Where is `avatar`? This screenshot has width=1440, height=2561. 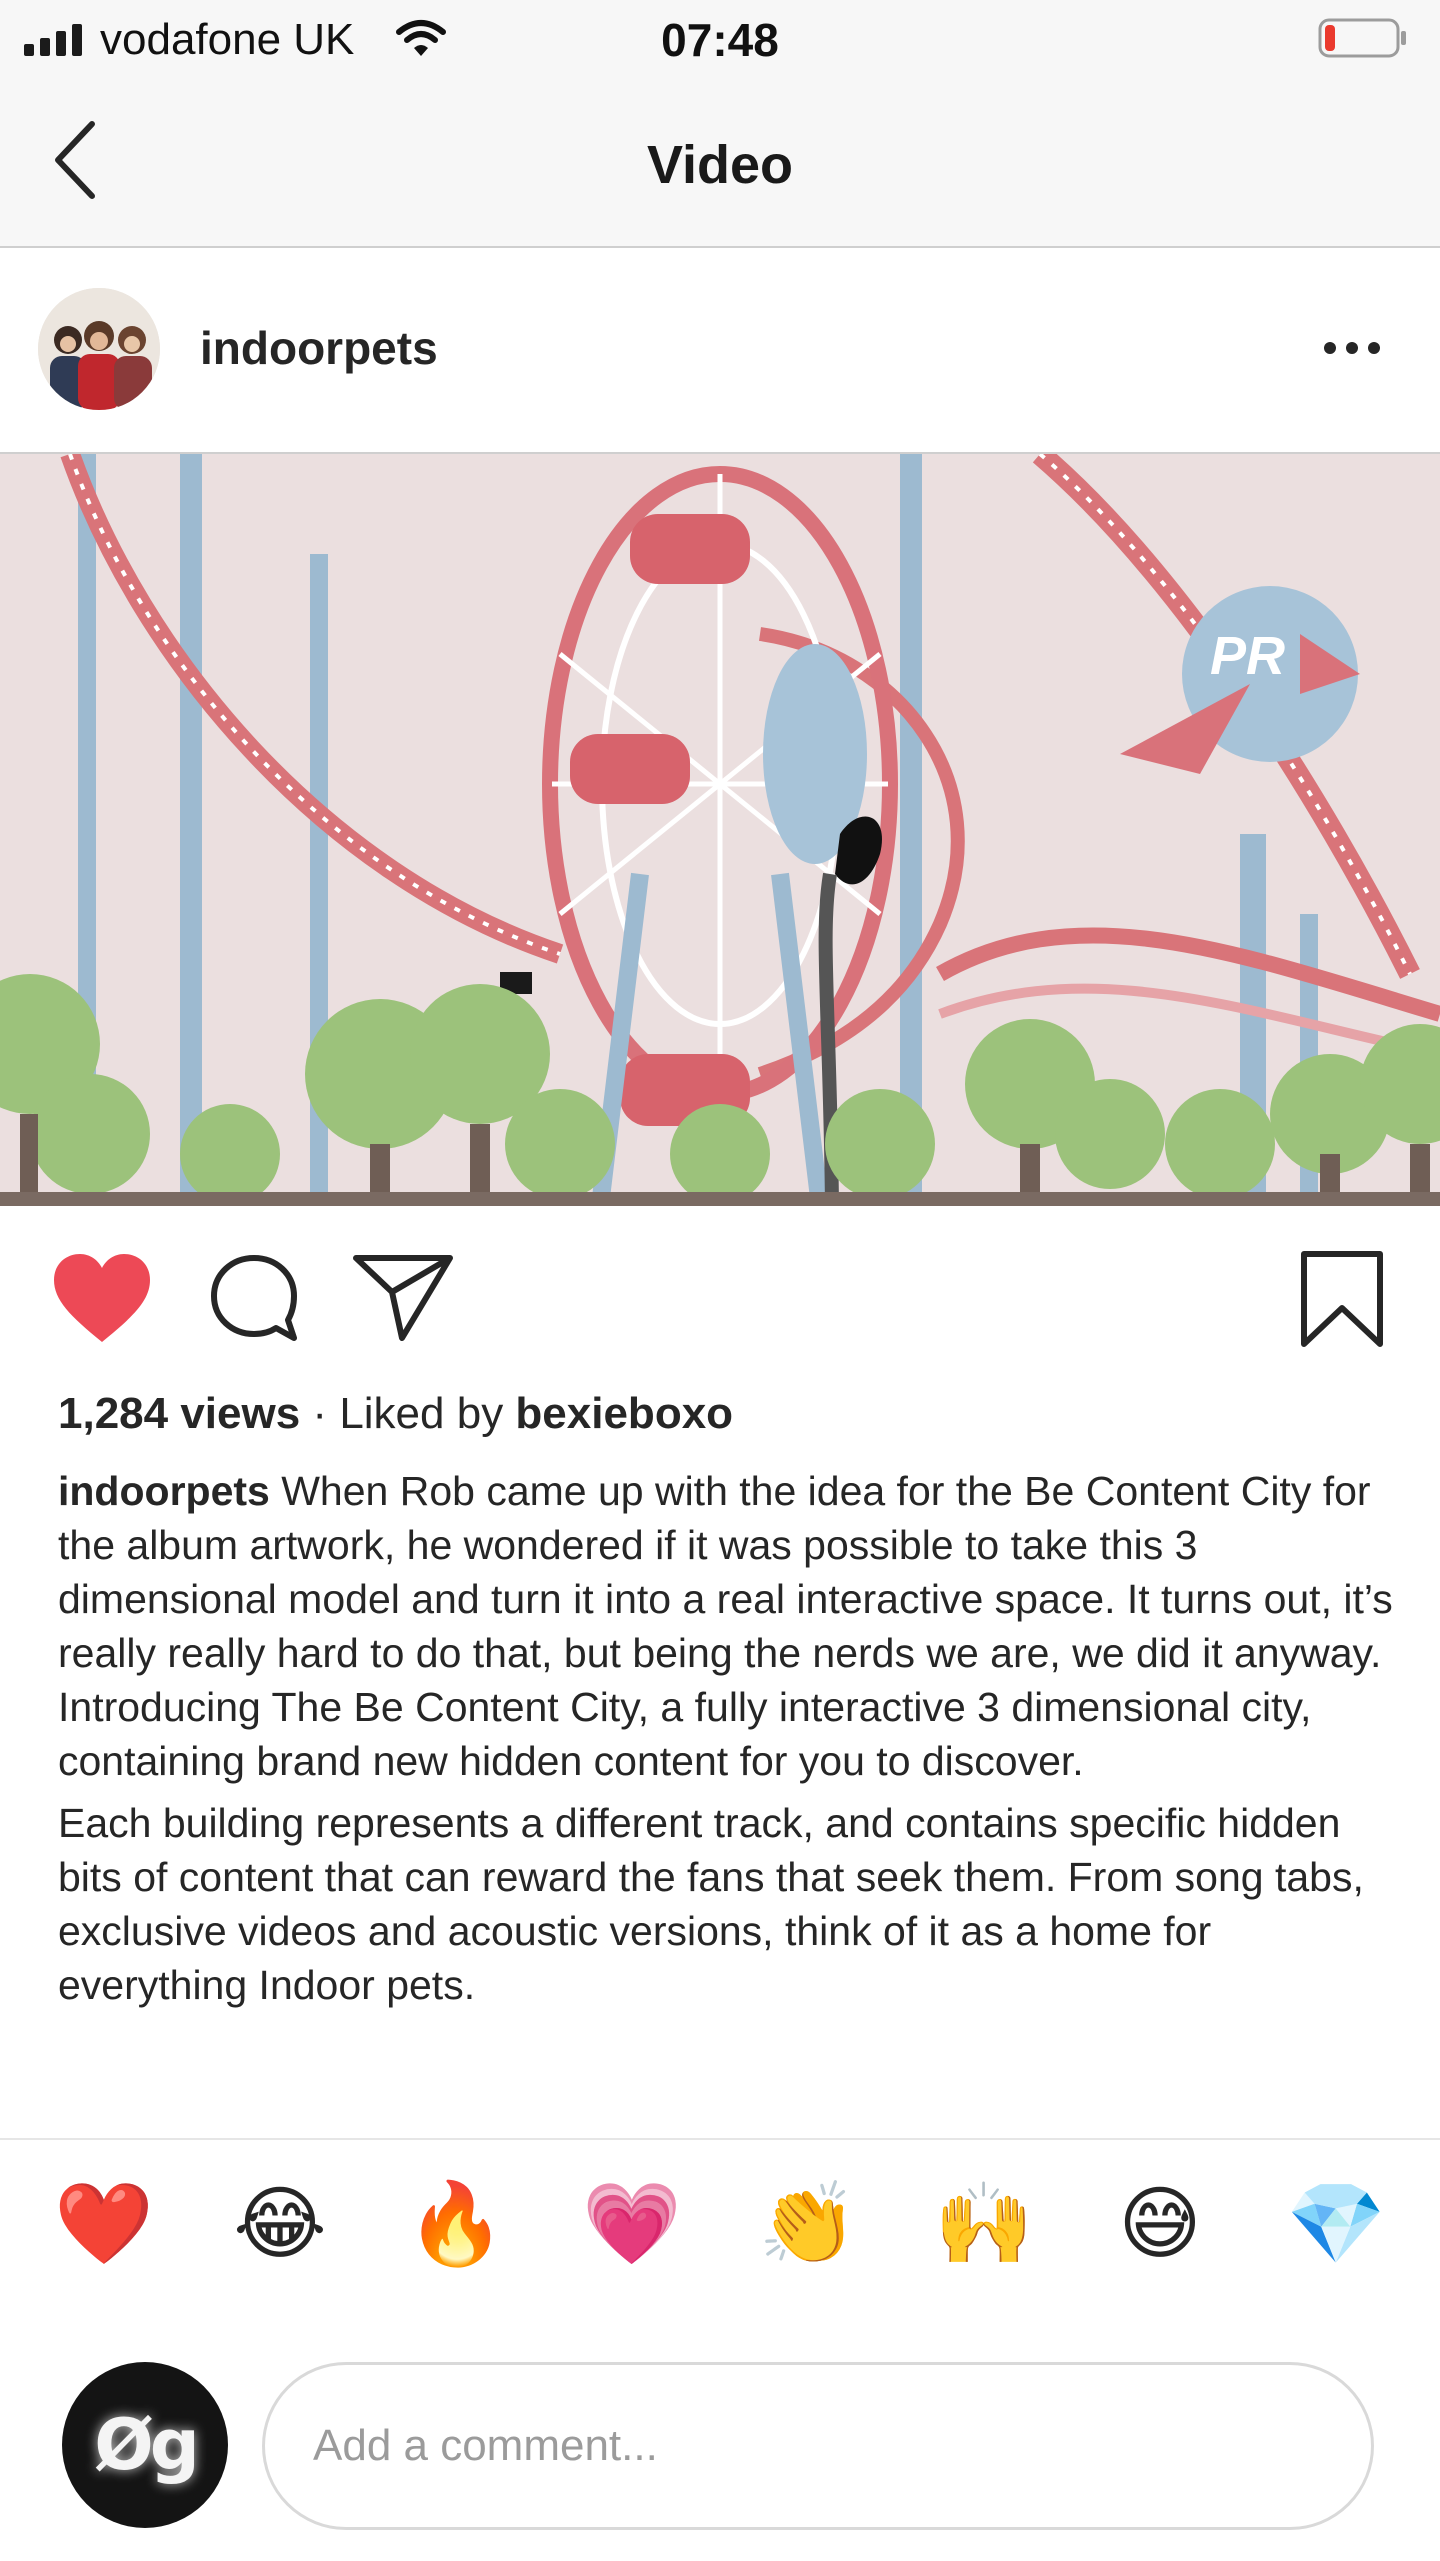 avatar is located at coordinates (99, 349).